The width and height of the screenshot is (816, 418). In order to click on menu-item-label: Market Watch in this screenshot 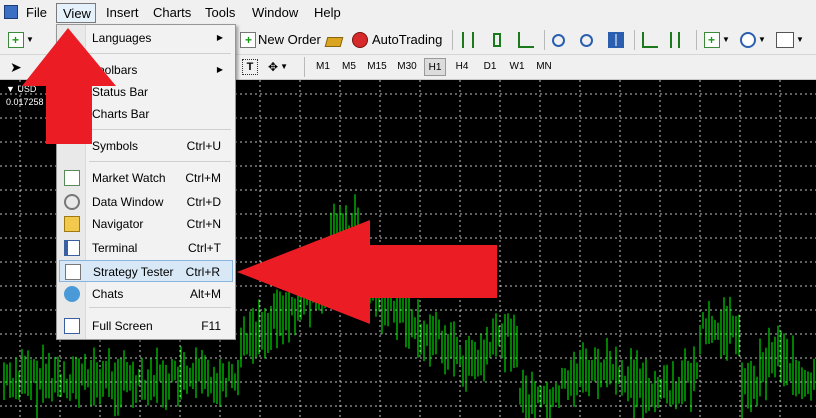, I will do `click(129, 178)`.